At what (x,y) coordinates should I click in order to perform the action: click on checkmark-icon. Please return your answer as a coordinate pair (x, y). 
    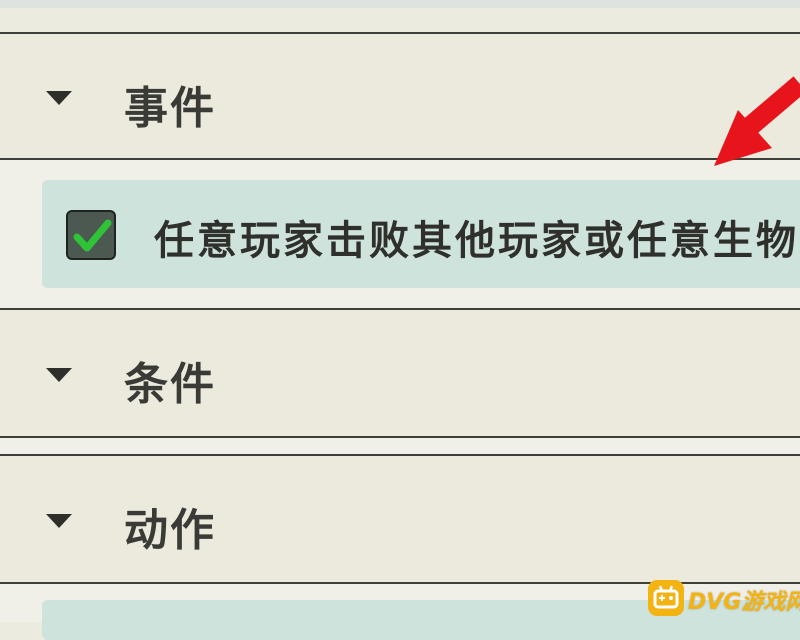
    Looking at the image, I should click on (92, 235).